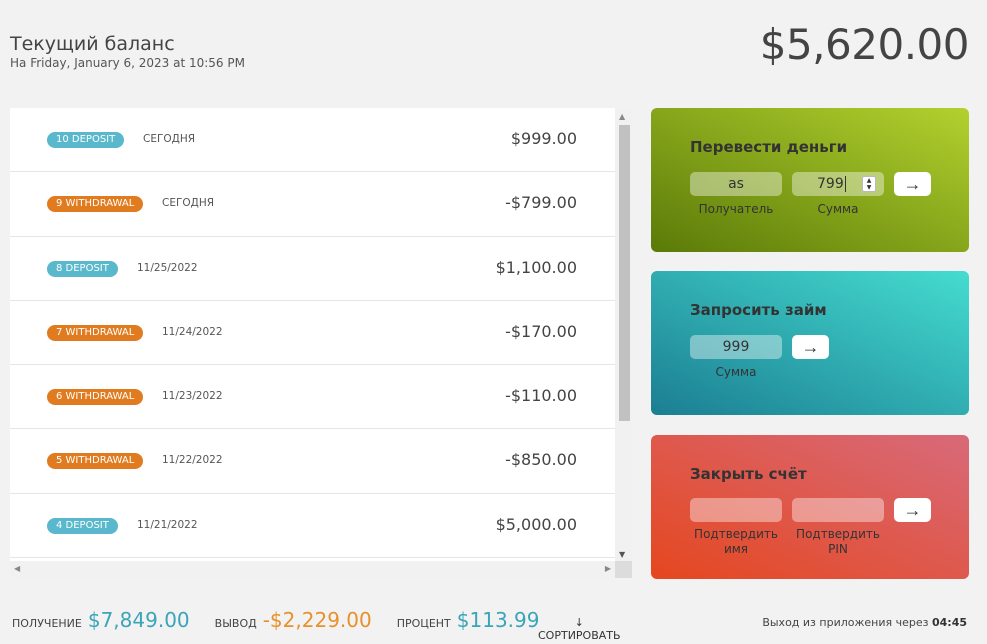  Describe the element at coordinates (579, 622) in the screenshot. I see `sort-arrow-icon: ↓` at that location.